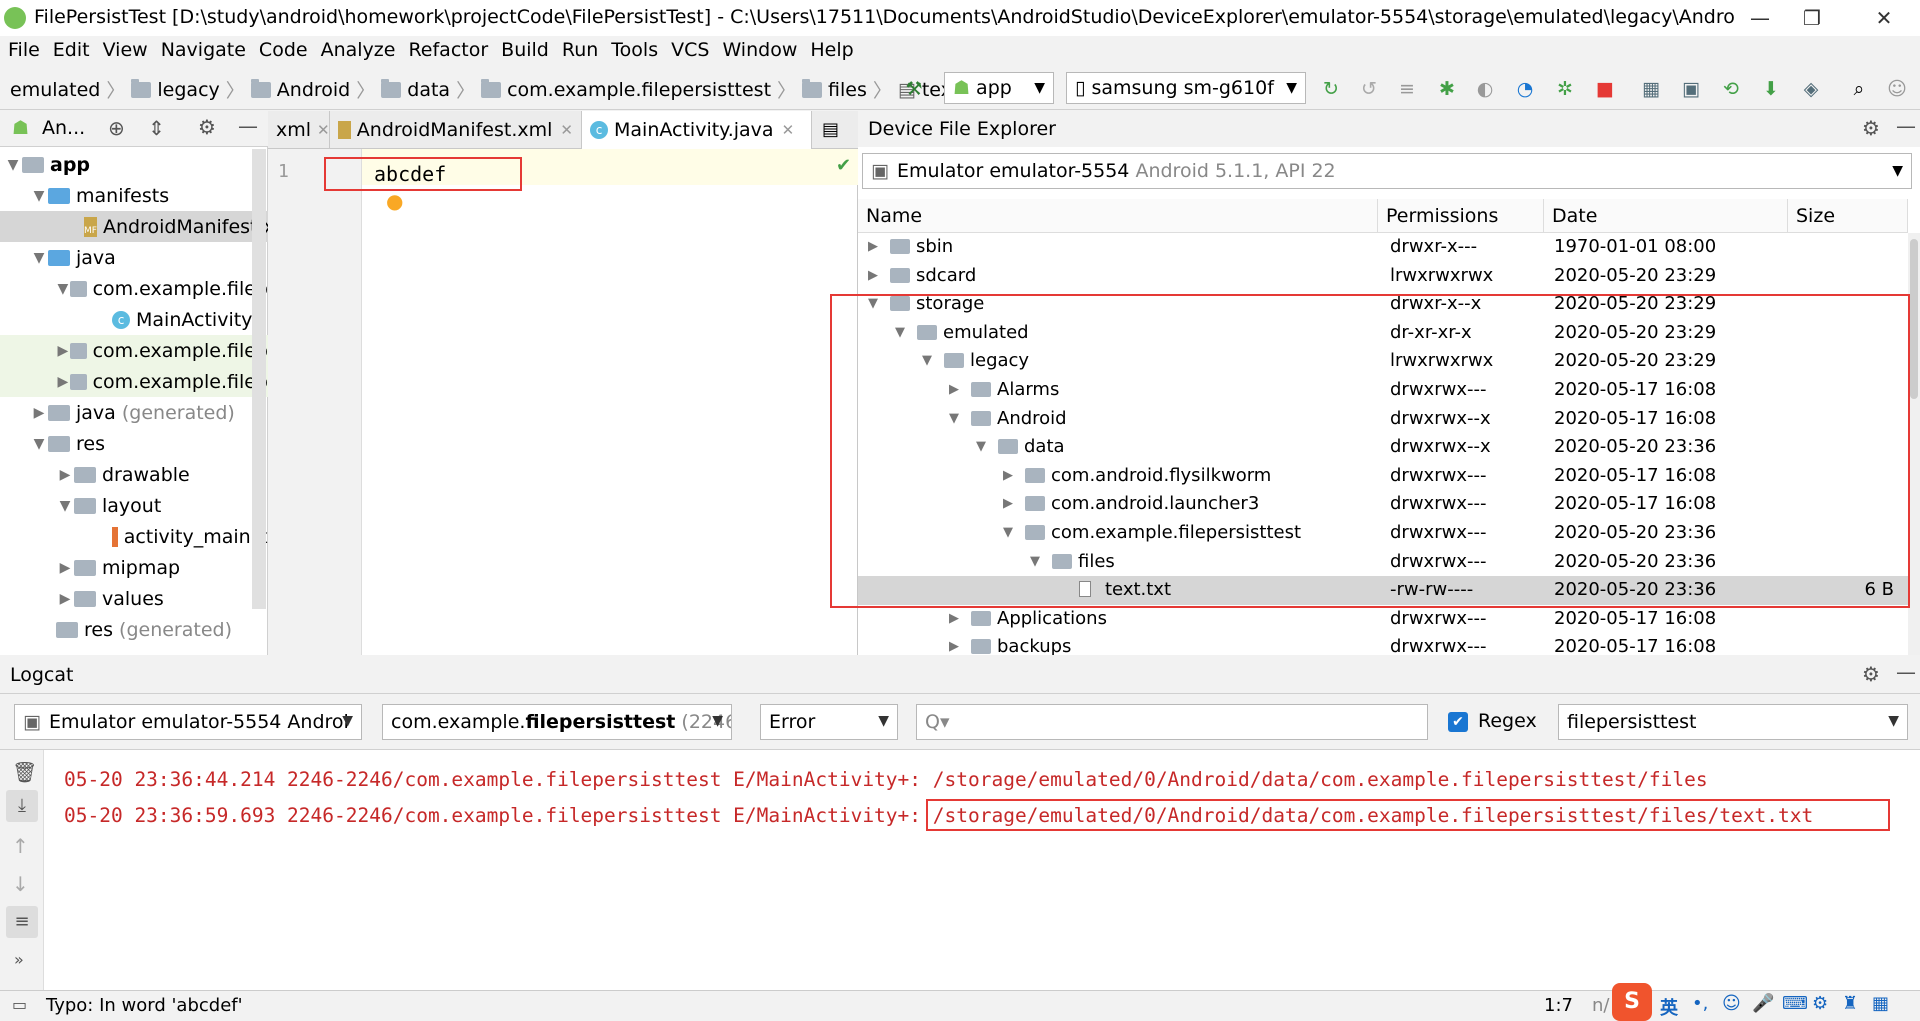 Image resolution: width=1920 pixels, height=1021 pixels. What do you see at coordinates (134, 381) in the screenshot?
I see `tree-item-package-test: ▶ com.example.filep` at bounding box center [134, 381].